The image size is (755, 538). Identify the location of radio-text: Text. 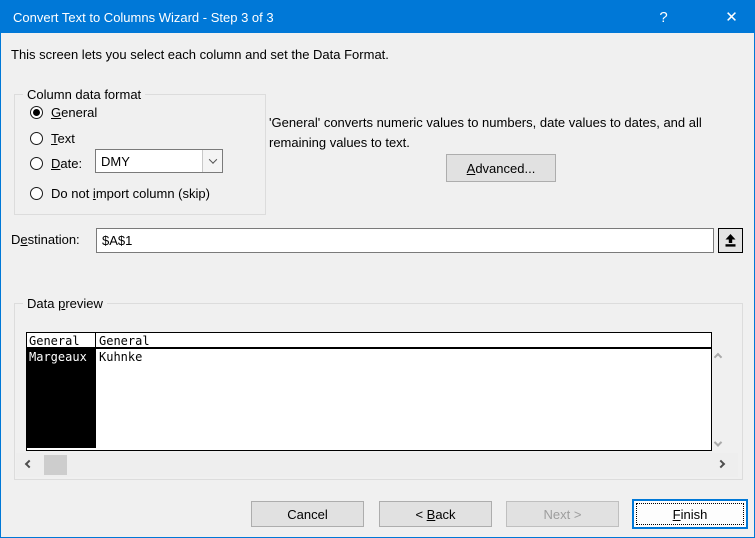
(52, 138).